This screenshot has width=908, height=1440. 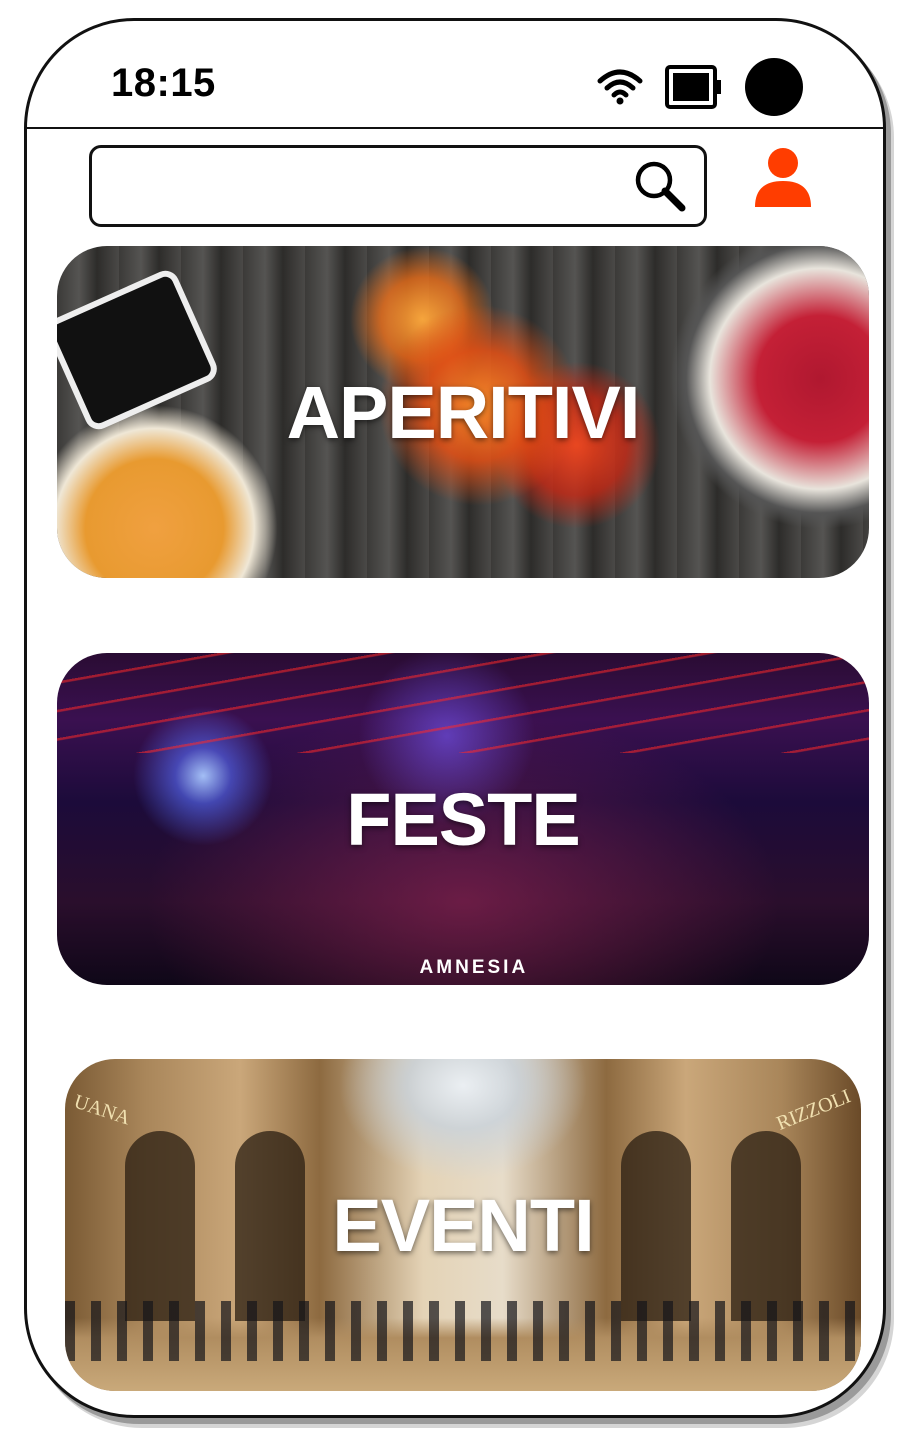 I want to click on search-input, so click(x=361, y=186).